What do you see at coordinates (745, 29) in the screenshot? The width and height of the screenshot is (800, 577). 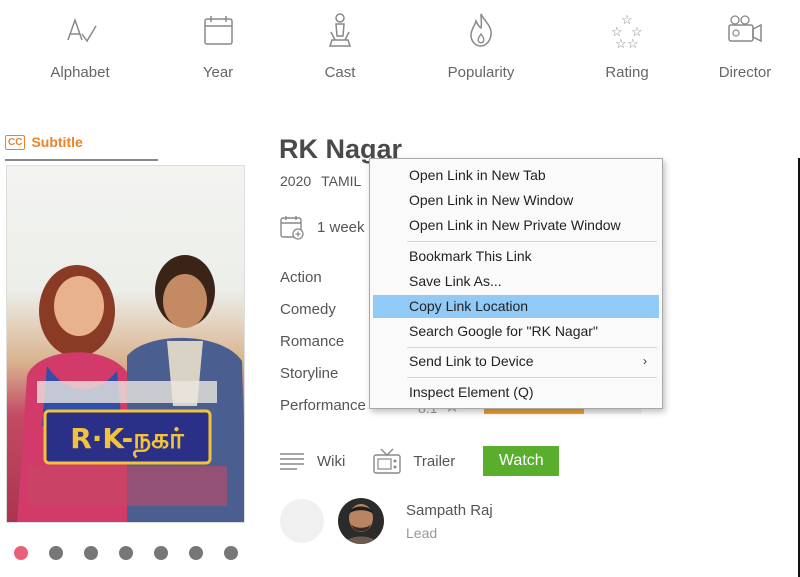 I see `camera-icon` at bounding box center [745, 29].